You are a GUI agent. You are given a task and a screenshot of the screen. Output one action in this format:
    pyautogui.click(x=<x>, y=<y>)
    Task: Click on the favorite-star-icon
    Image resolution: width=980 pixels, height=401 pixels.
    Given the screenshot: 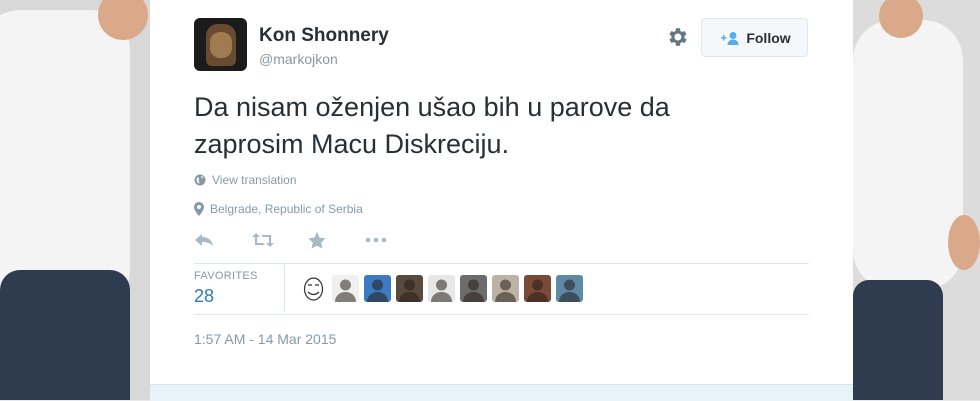 What is the action you would take?
    pyautogui.click(x=317, y=240)
    